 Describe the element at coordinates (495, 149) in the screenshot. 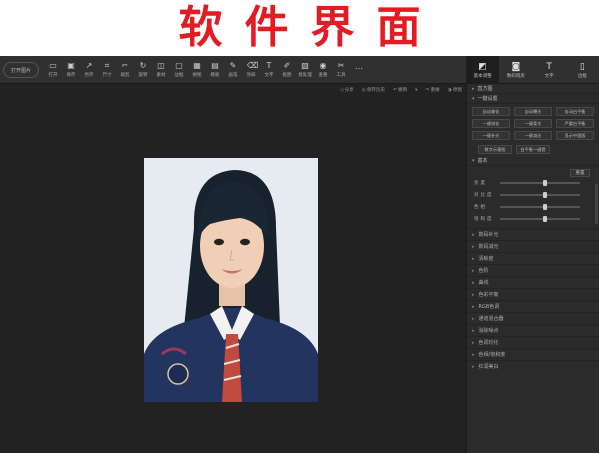

I see `extra-button: 数字示意图` at that location.